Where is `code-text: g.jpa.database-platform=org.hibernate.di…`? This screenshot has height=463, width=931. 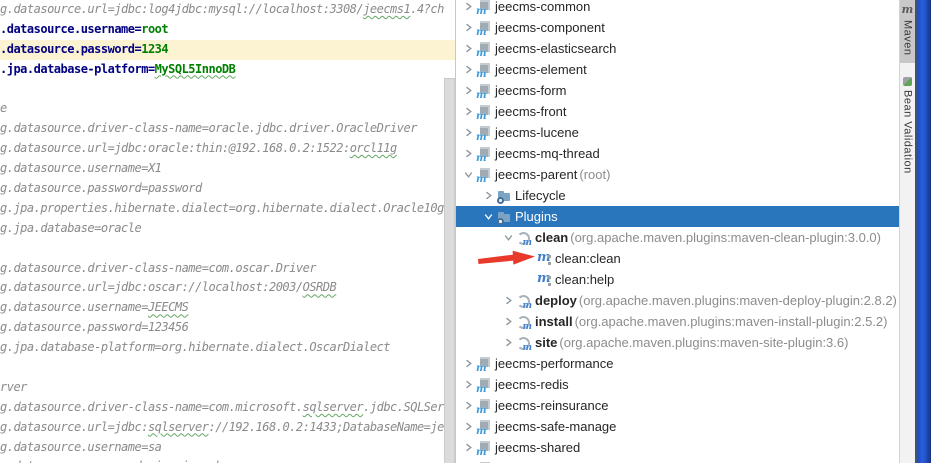 code-text: g.jpa.database-platform=org.hibernate.di… is located at coordinates (195, 347).